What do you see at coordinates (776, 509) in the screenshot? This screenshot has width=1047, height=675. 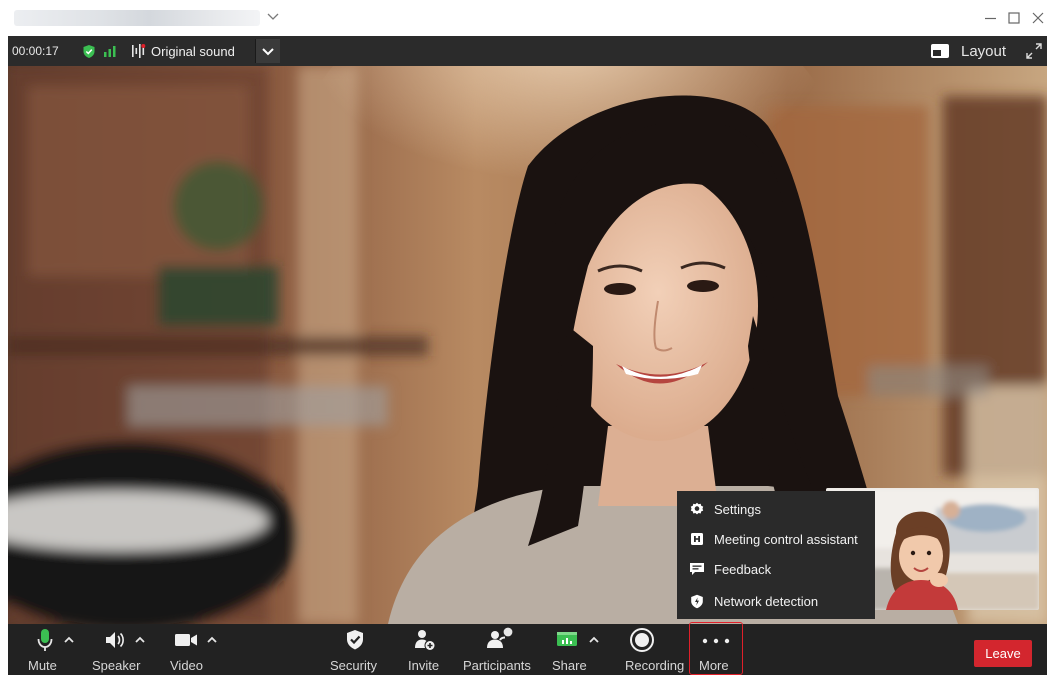 I see `menu-item-settings: Settings` at bounding box center [776, 509].